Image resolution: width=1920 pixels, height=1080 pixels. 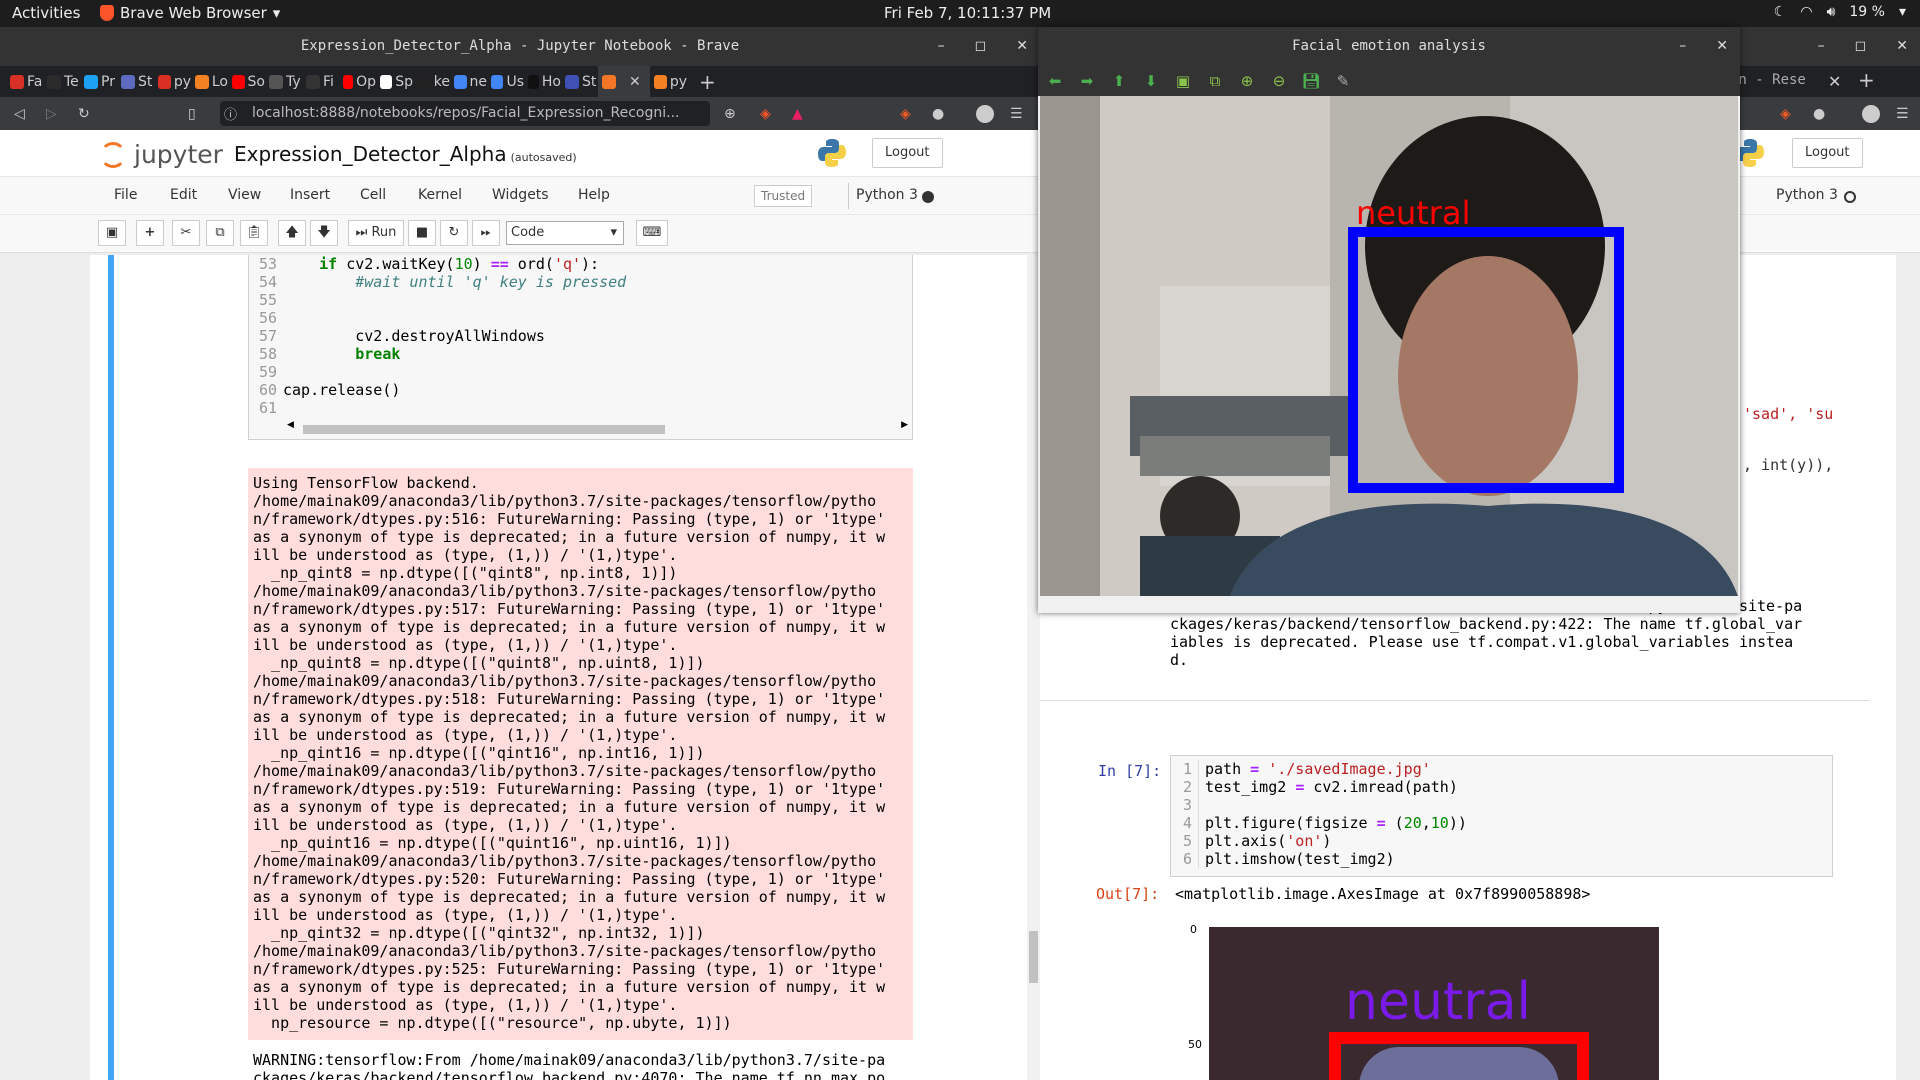 What do you see at coordinates (61, 81) in the screenshot?
I see `browser-tab: Te` at bounding box center [61, 81].